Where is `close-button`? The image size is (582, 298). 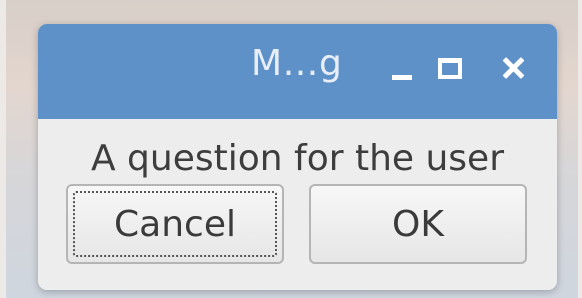 close-button is located at coordinates (513, 68).